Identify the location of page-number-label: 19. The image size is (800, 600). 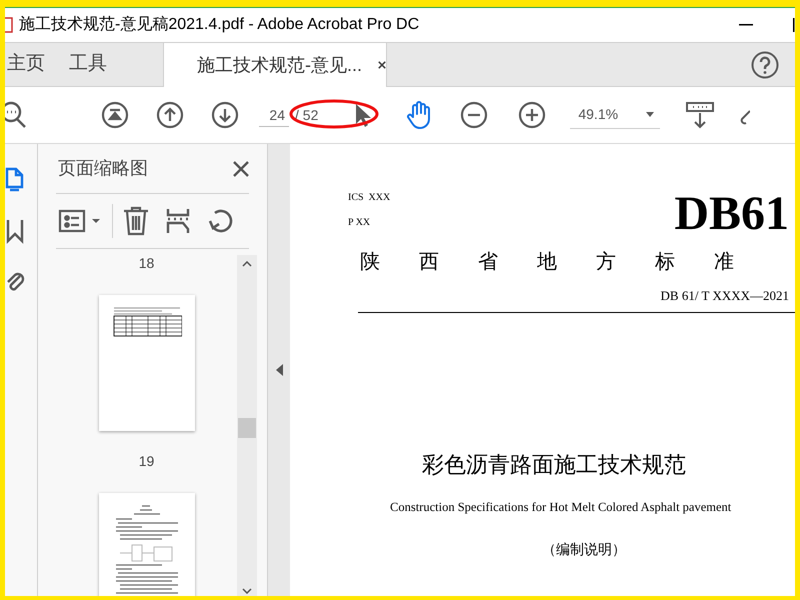
(146, 461).